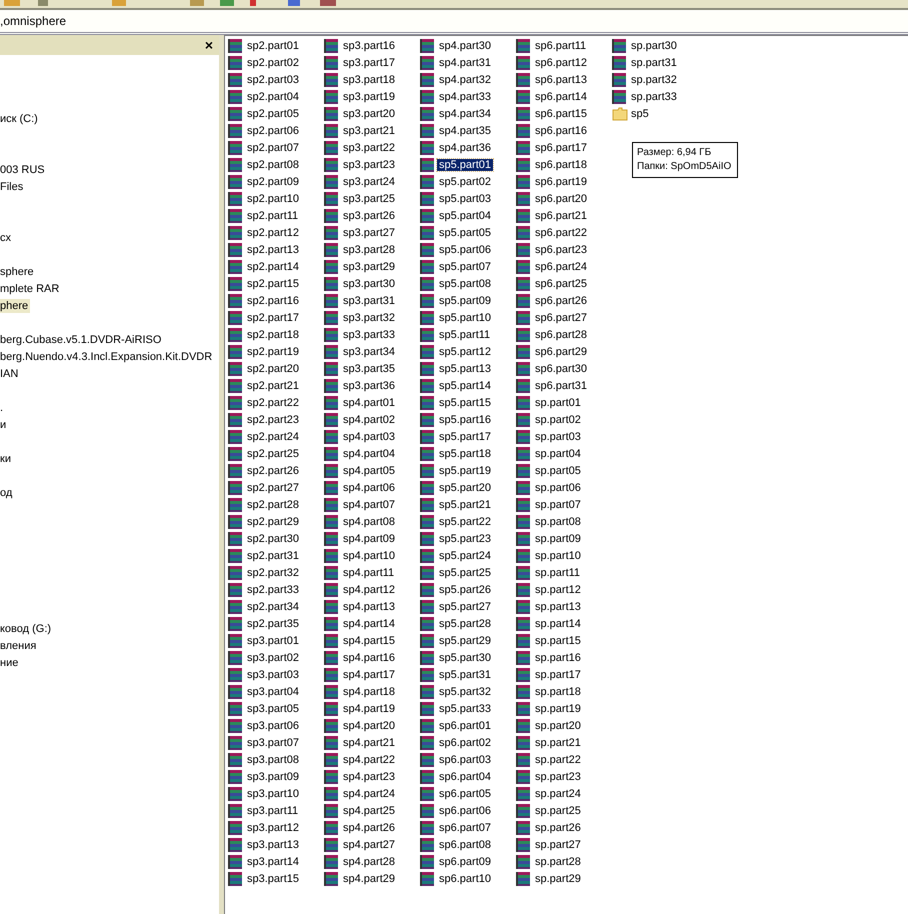  Describe the element at coordinates (276, 538) in the screenshot. I see `file-item: sp2.part30` at that location.